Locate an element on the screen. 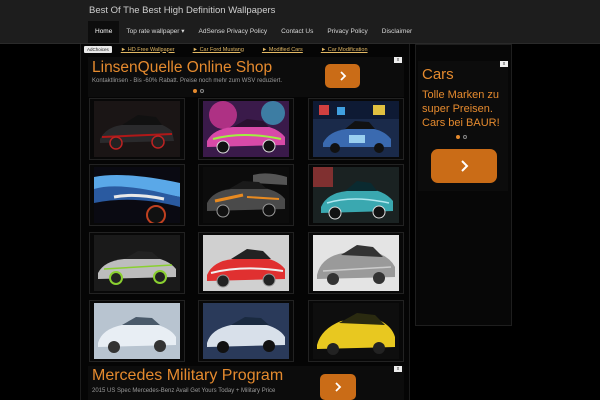  nav-privacy-policy: Privacy Policy is located at coordinates (347, 32).